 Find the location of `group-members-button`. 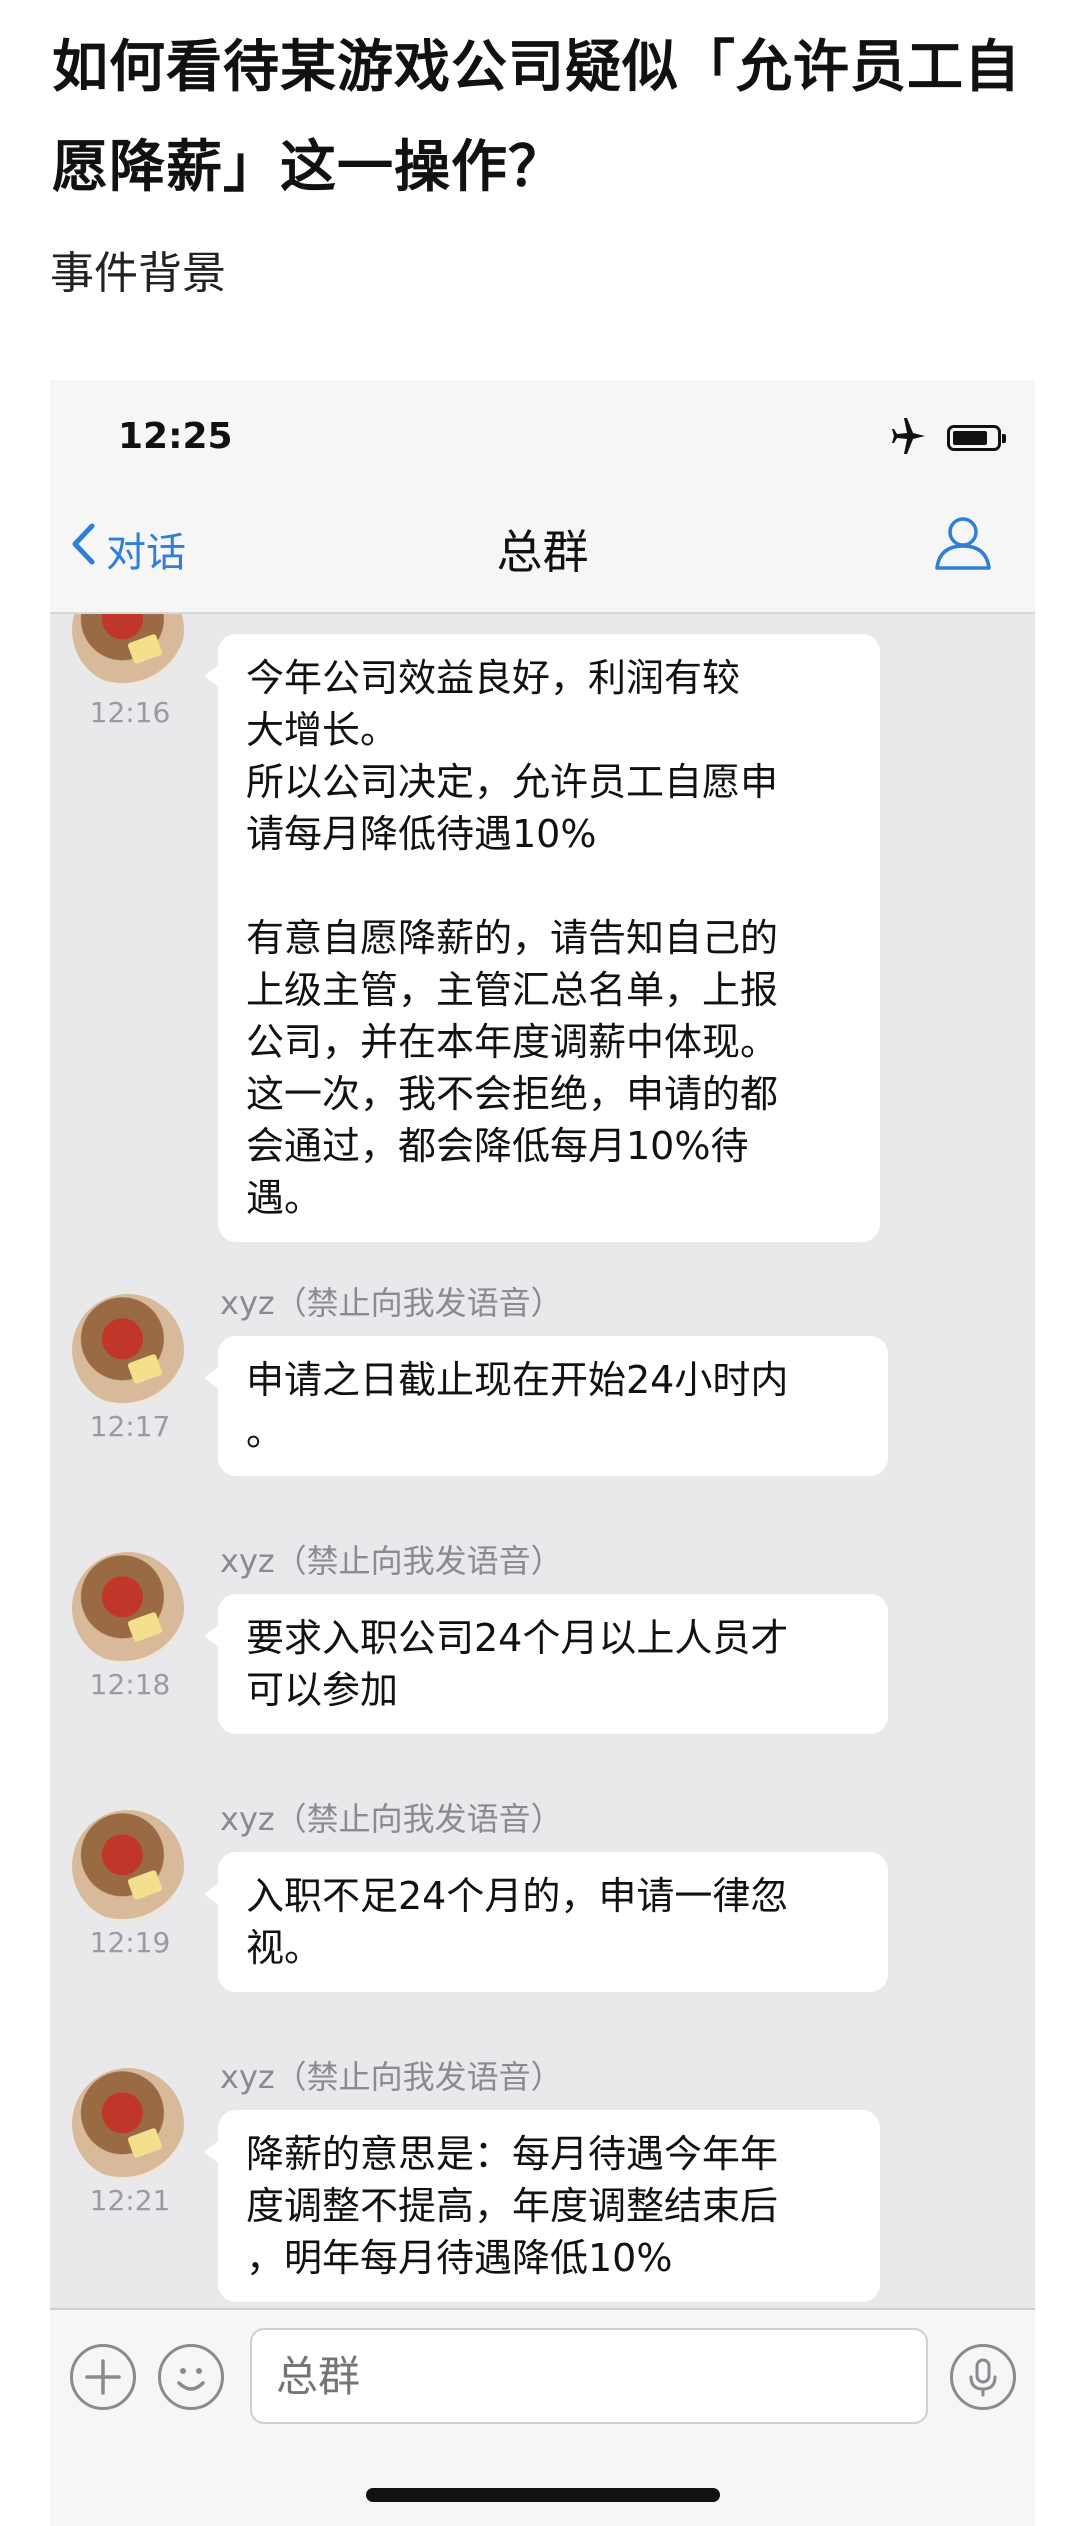

group-members-button is located at coordinates (963, 544).